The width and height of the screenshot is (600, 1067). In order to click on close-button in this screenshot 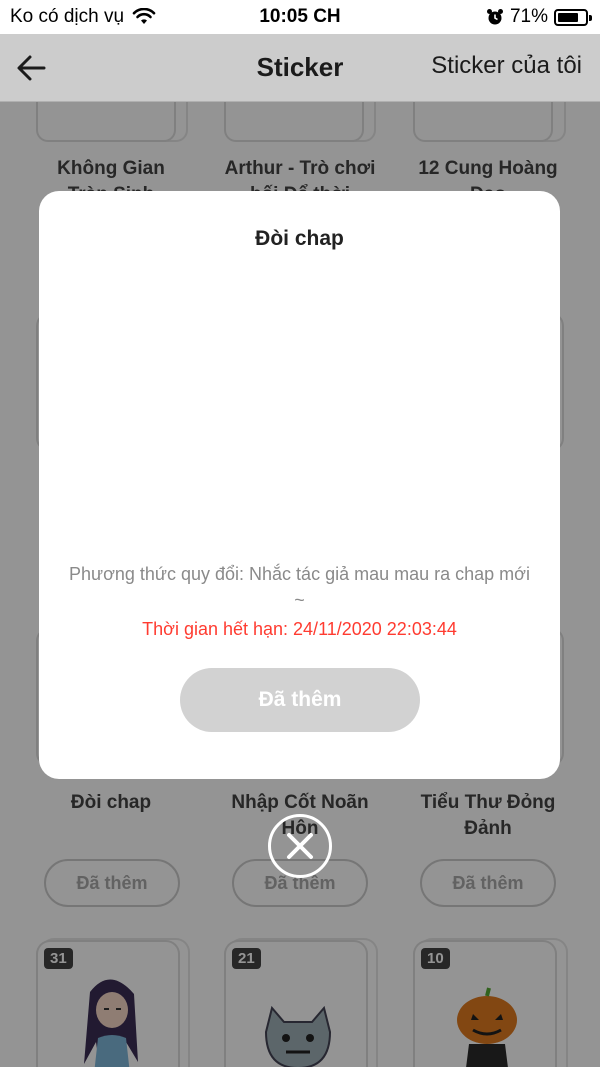, I will do `click(300, 846)`.